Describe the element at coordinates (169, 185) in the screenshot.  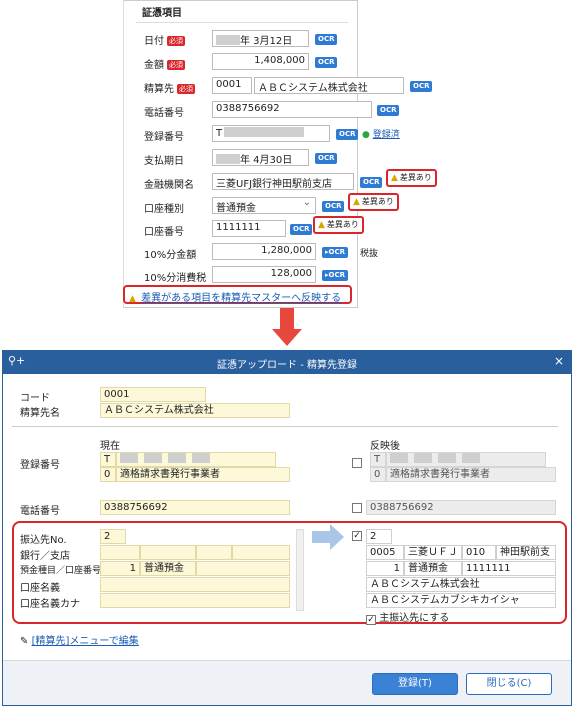
I see `bank-label: 金融機関名` at that location.